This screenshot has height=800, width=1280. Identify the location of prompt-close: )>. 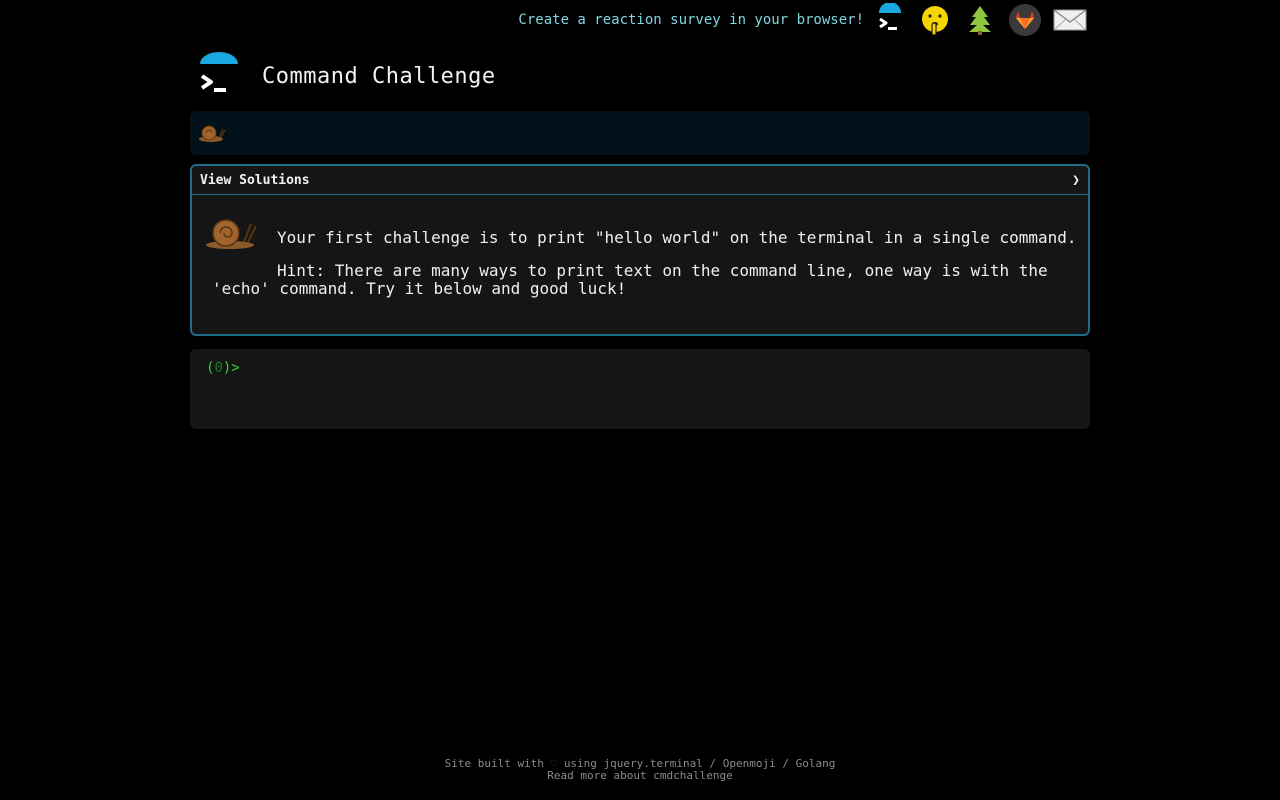
(231, 368).